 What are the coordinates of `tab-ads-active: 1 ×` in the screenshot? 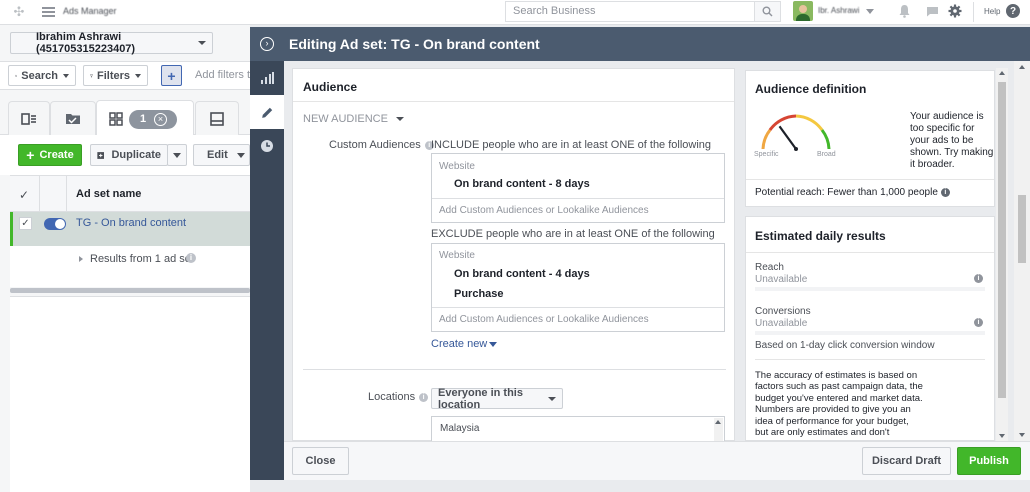 It's located at (145, 118).